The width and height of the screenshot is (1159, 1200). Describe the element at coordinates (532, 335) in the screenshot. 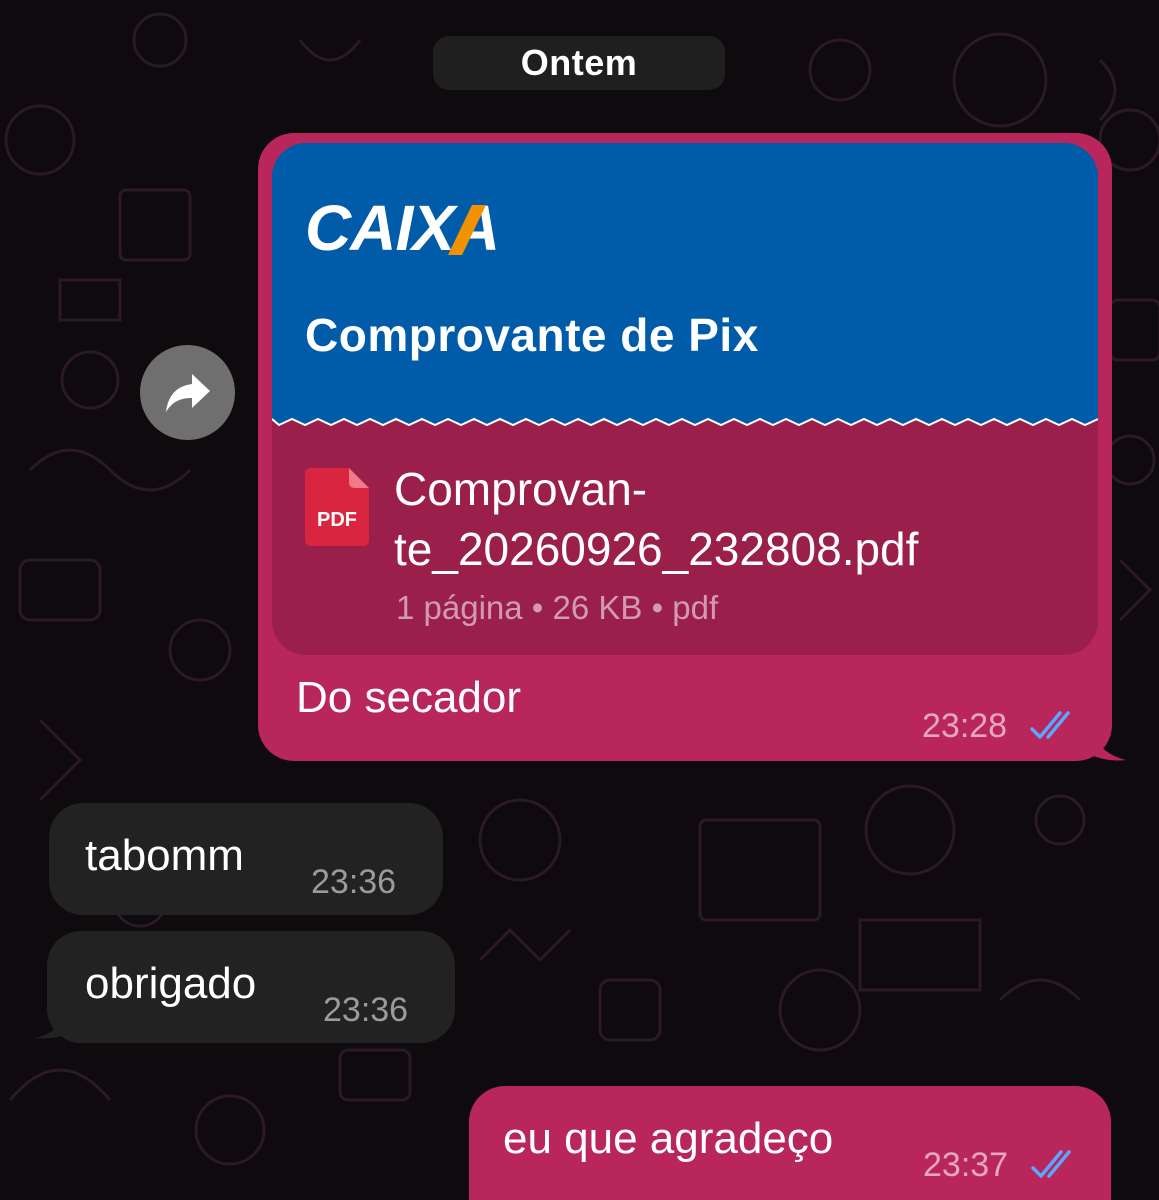

I see `document-preview-title: Comprovante de Pix` at that location.